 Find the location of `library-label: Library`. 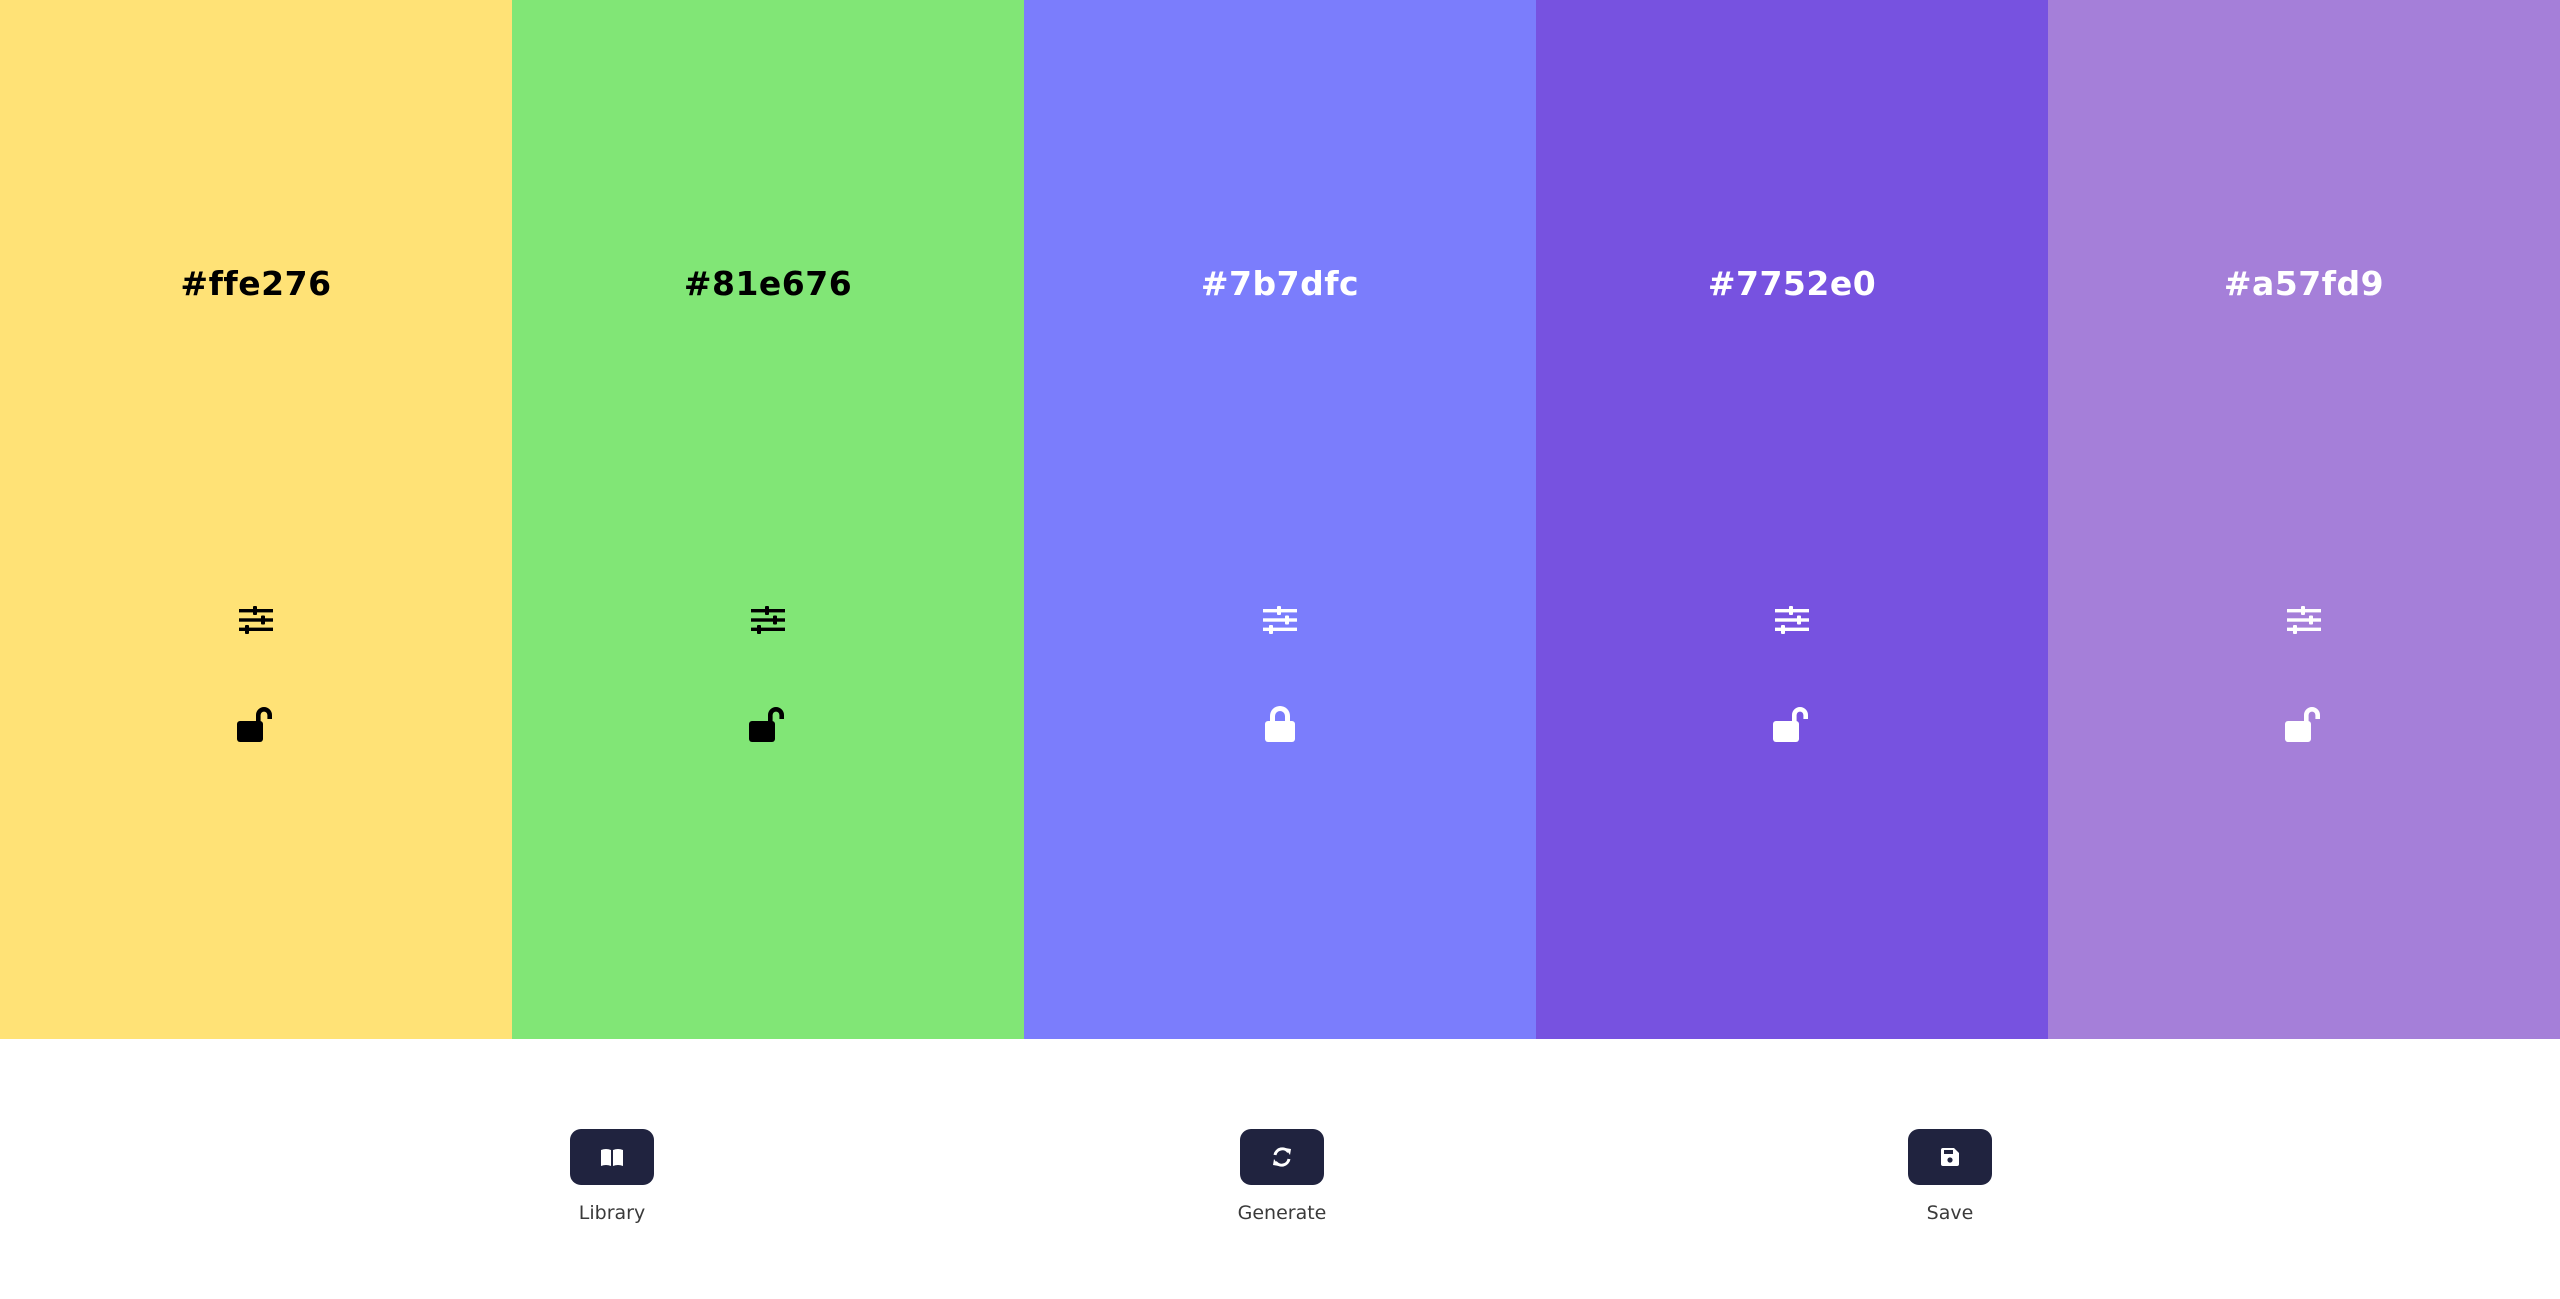

library-label: Library is located at coordinates (612, 1213).